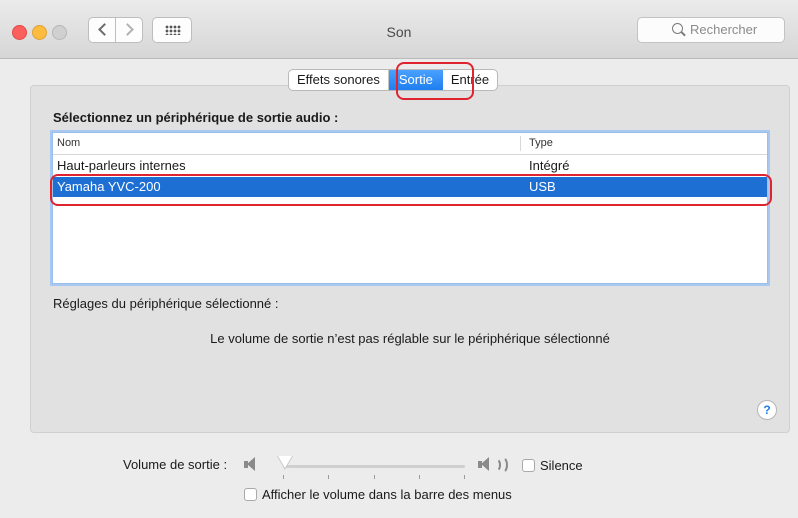  Describe the element at coordinates (495, 465) in the screenshot. I see `speaker-high-icon` at that location.